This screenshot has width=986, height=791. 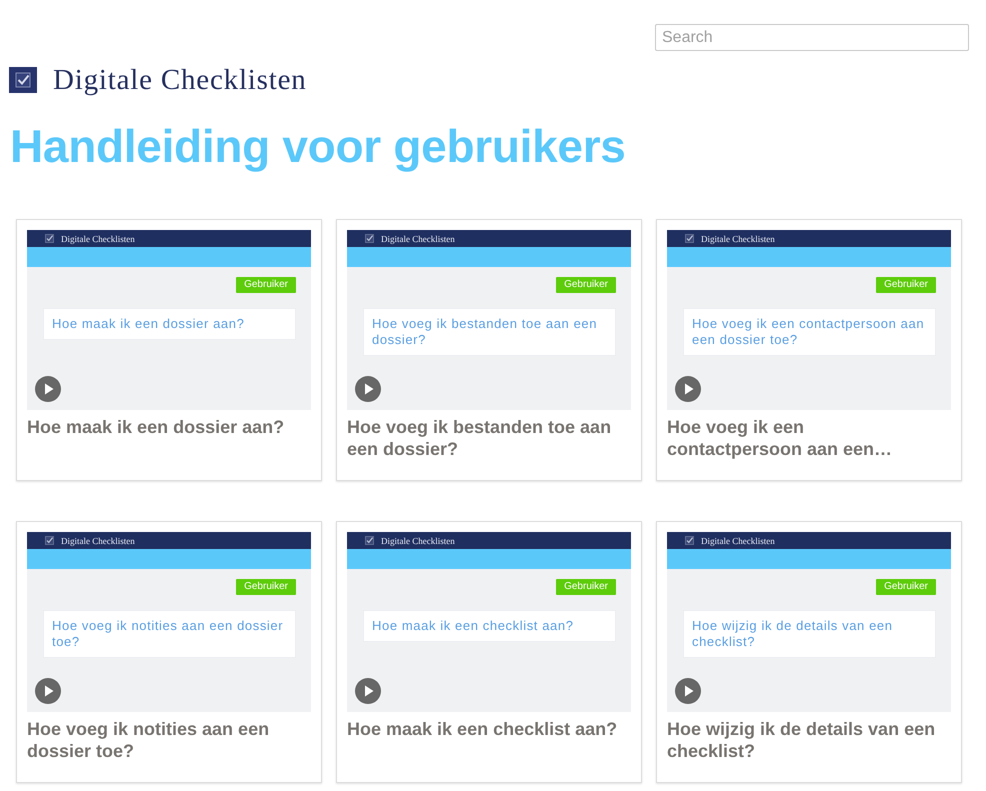 I want to click on search-field: Search, so click(x=812, y=37).